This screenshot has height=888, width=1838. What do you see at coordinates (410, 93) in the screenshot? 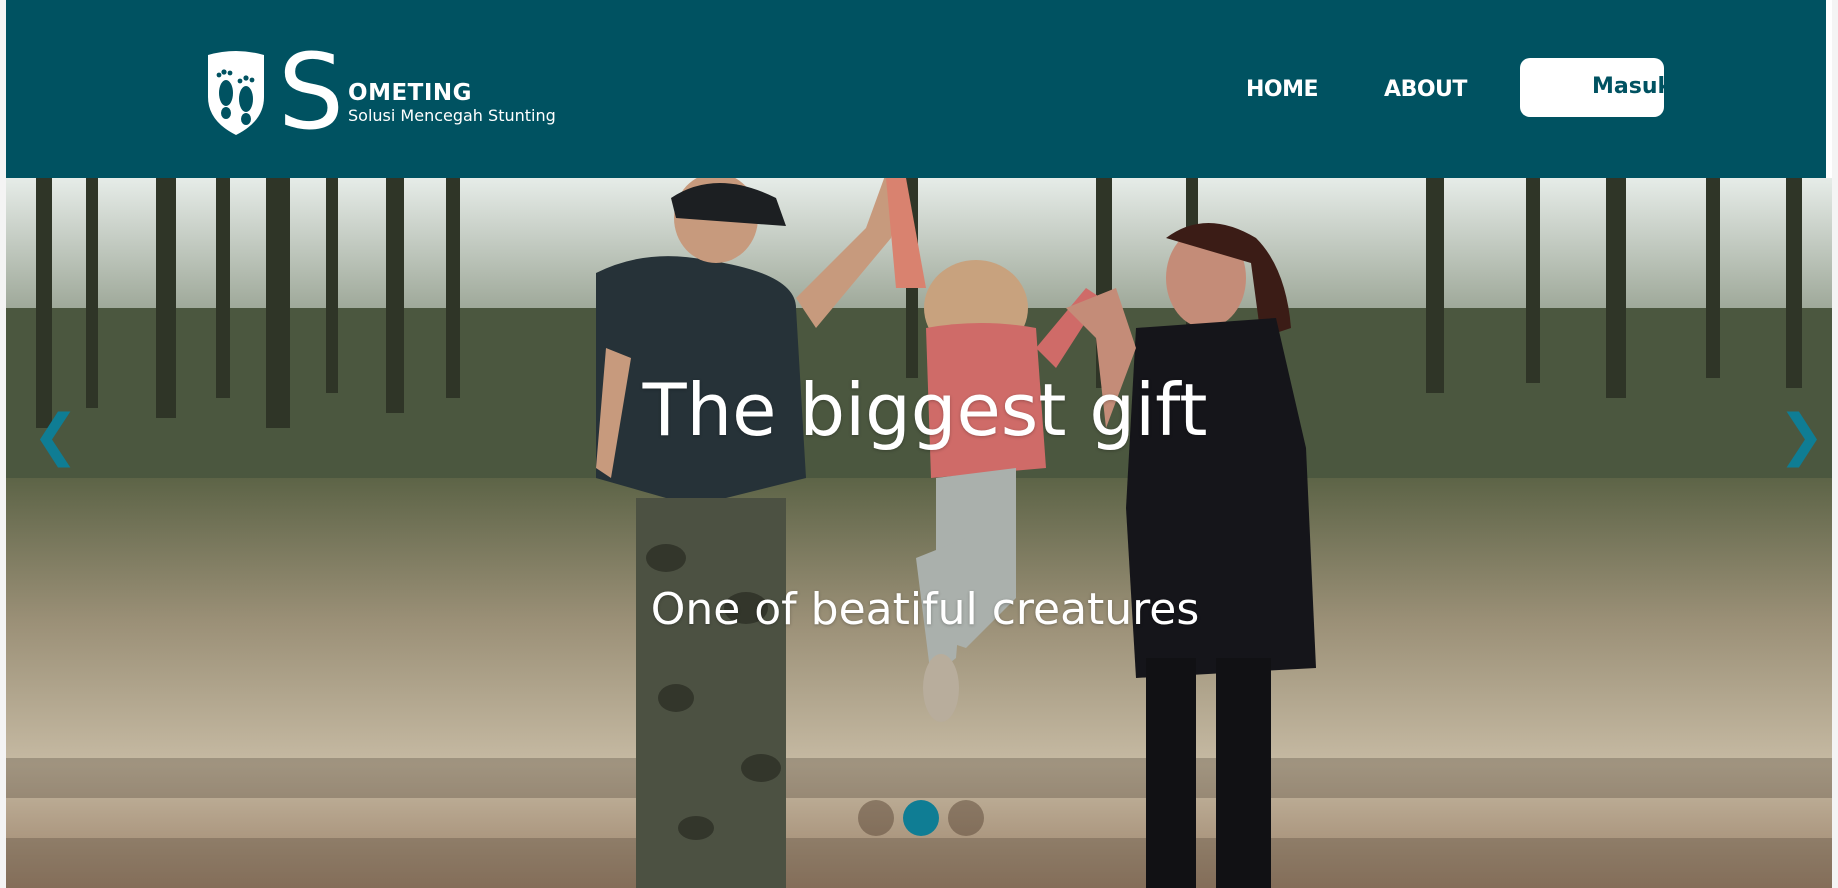
I see `brand-name: OMETING` at bounding box center [410, 93].